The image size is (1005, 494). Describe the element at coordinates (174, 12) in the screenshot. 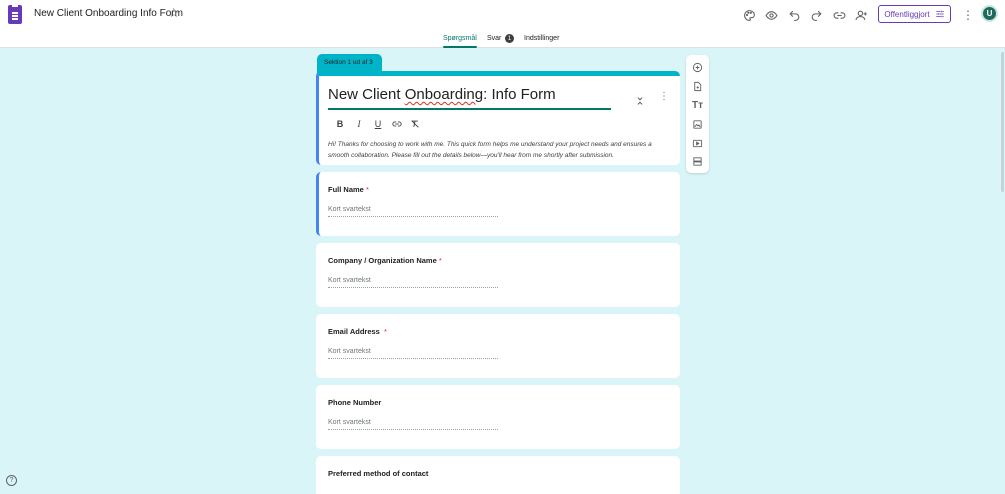

I see `star-icon: ☆` at that location.